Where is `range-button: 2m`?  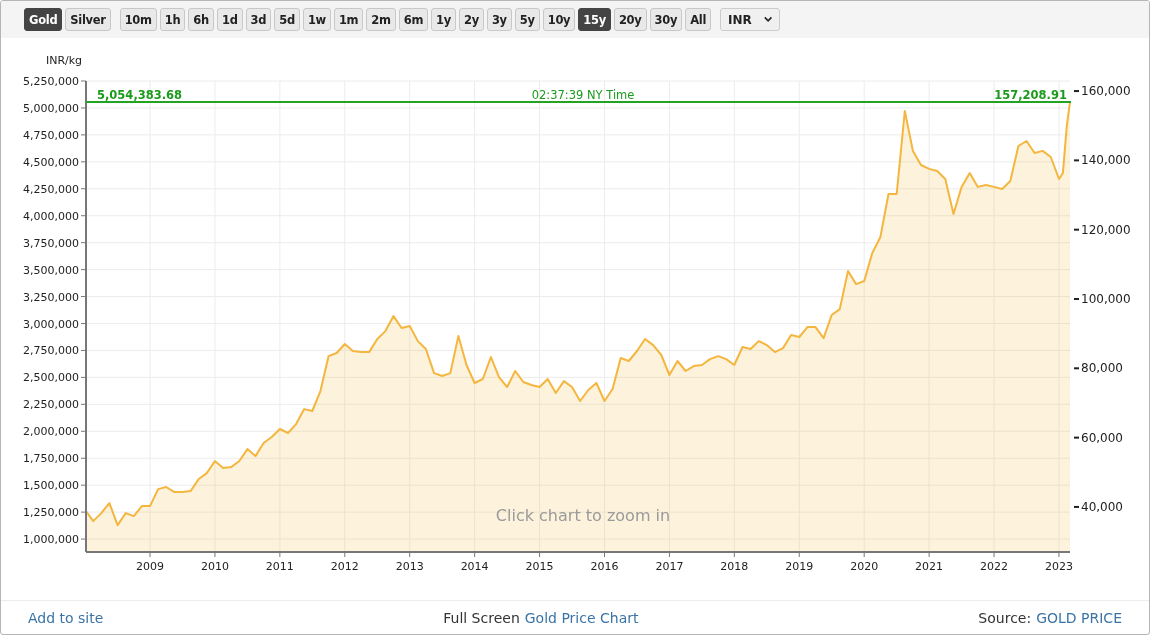
range-button: 2m is located at coordinates (381, 19).